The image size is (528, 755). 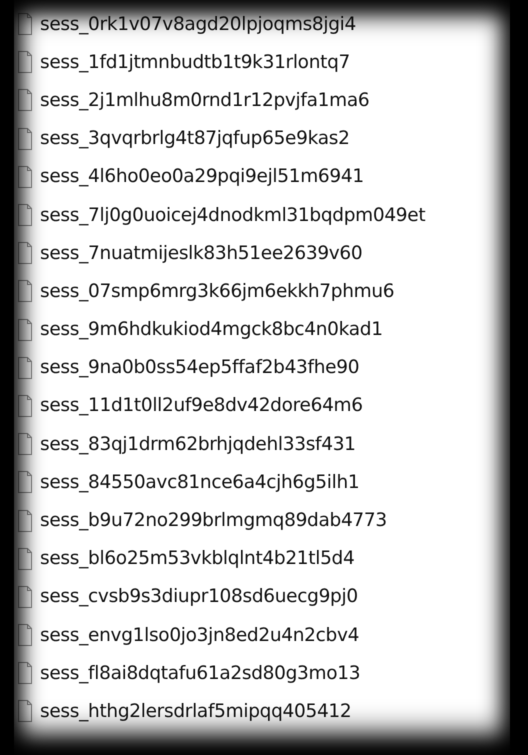 What do you see at coordinates (202, 177) in the screenshot?
I see `file-name: sess_4l6ho0eo0a29pqi9ejl51m6941` at bounding box center [202, 177].